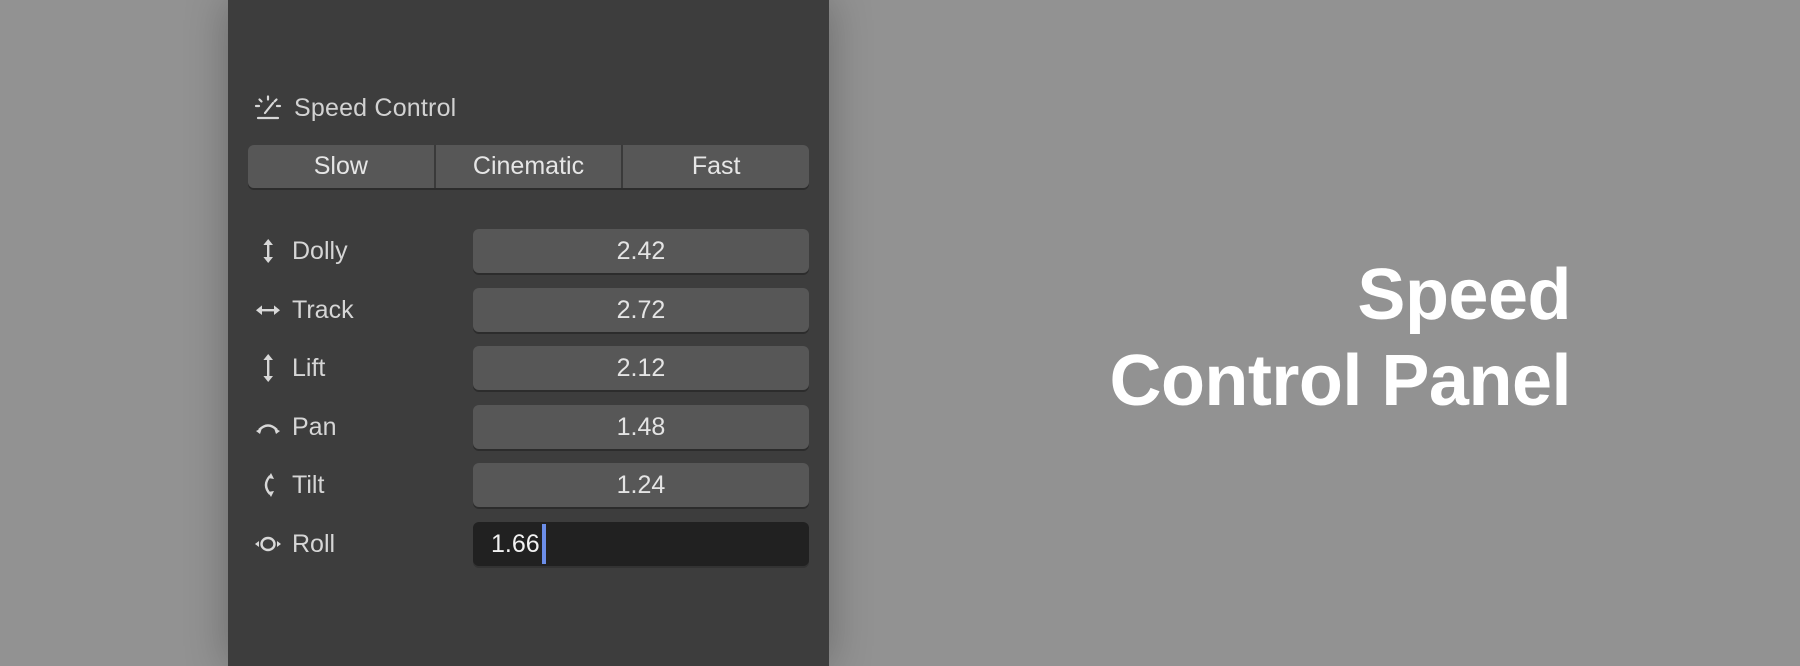 This screenshot has height=666, width=1800. I want to click on panel-header: Speed Control, so click(354, 108).